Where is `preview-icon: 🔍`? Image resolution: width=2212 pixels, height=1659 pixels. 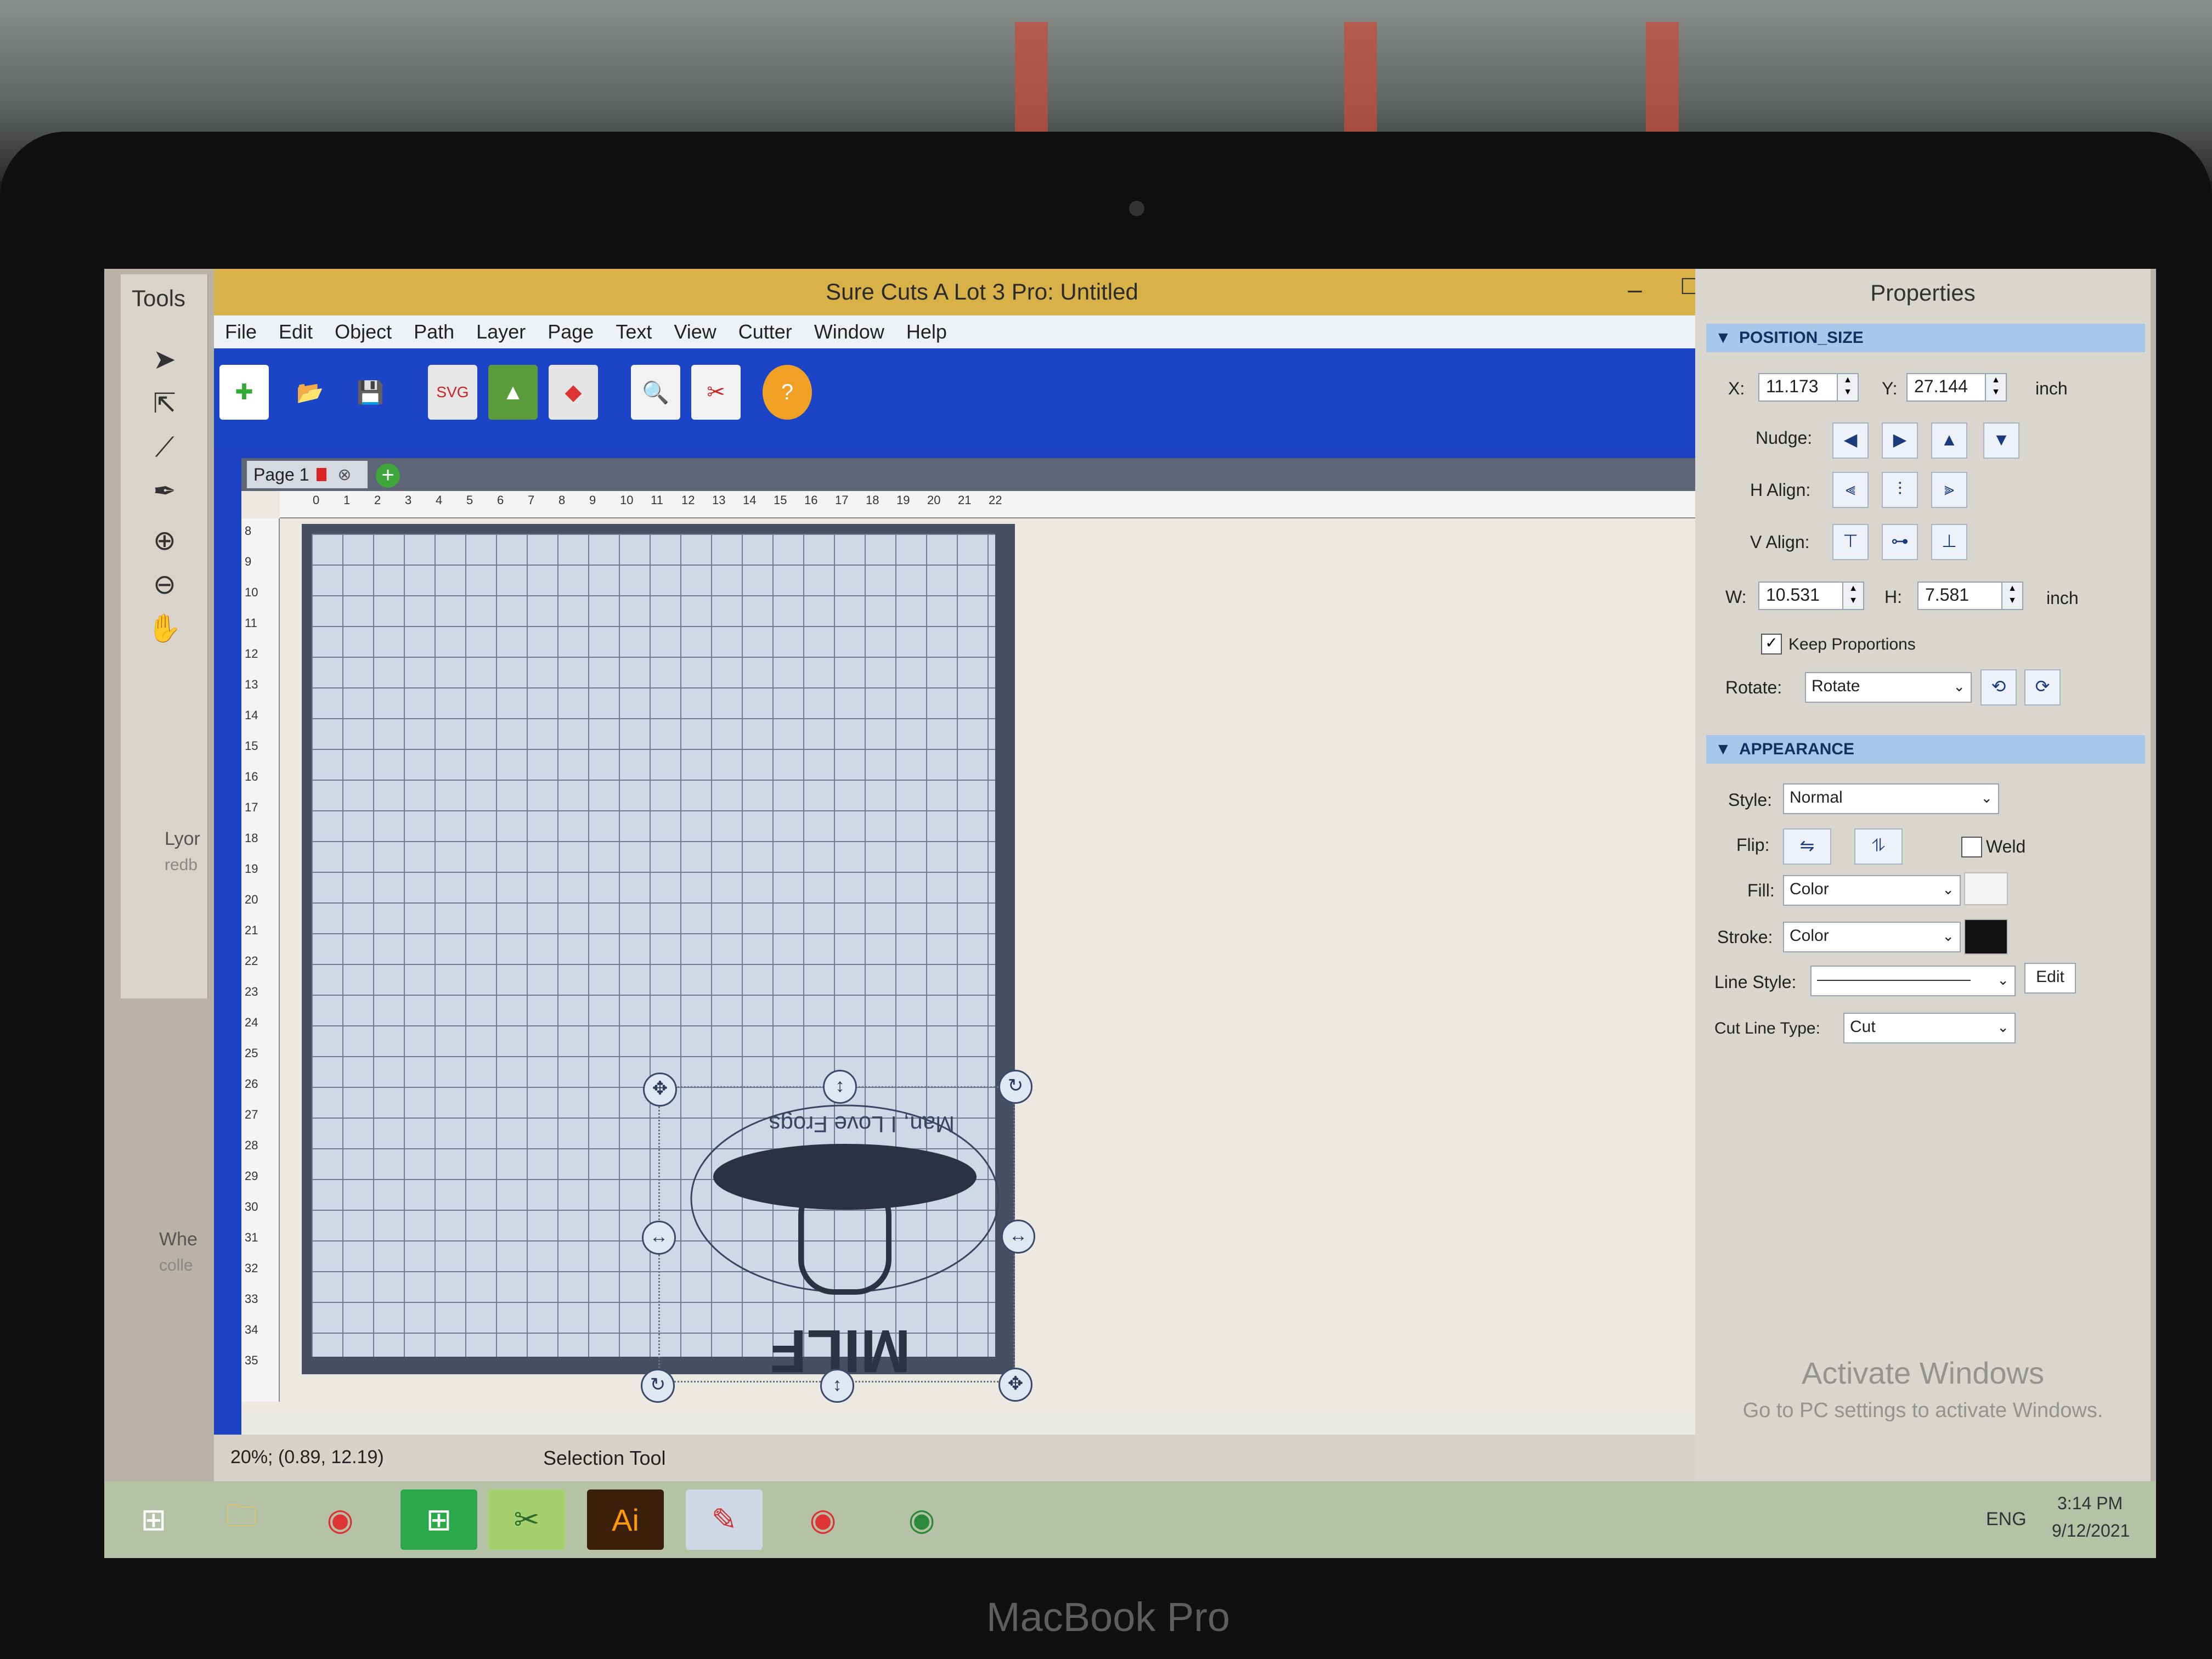
preview-icon: 🔍 is located at coordinates (656, 393).